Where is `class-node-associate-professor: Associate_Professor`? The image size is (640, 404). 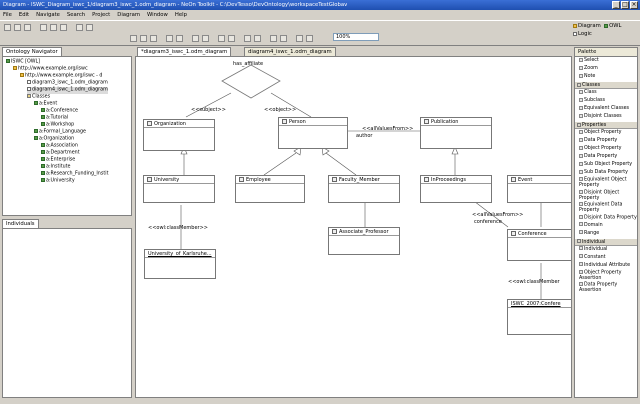 class-node-associate-professor: Associate_Professor is located at coordinates (364, 241).